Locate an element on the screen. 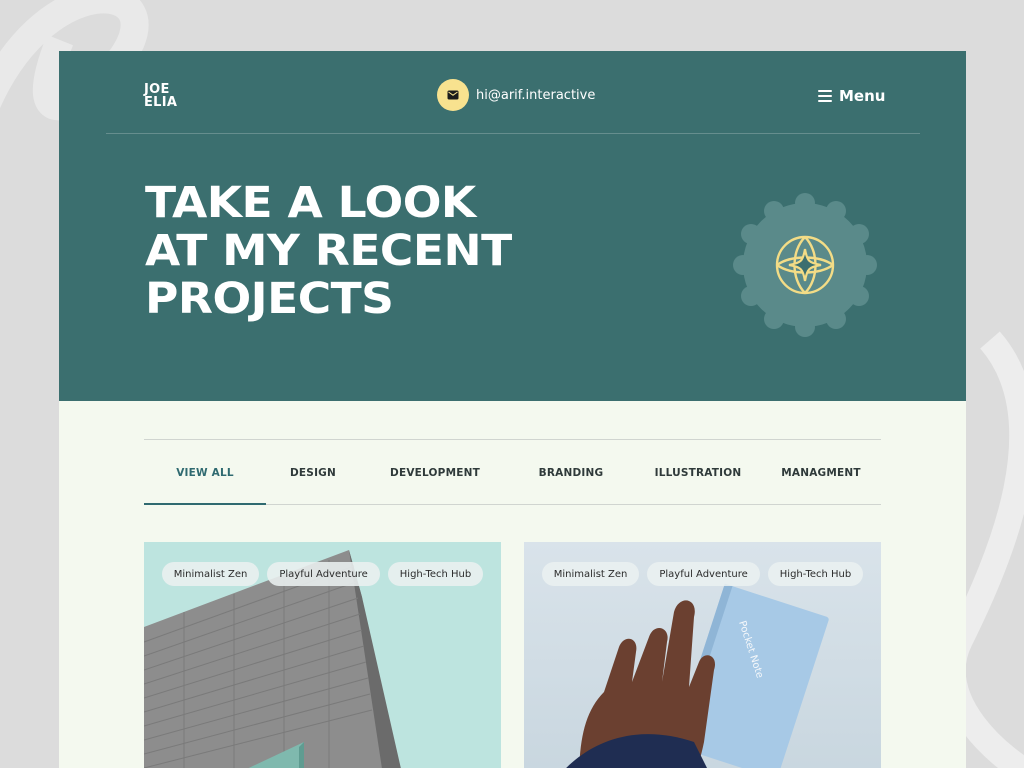  brand-logo: JOE ELIA is located at coordinates (160, 96).